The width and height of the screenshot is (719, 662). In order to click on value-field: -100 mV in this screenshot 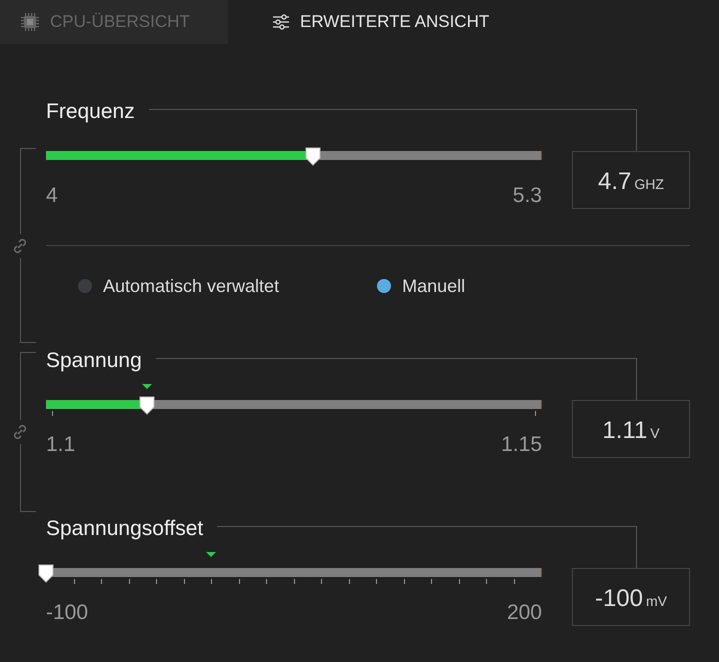, I will do `click(631, 597)`.